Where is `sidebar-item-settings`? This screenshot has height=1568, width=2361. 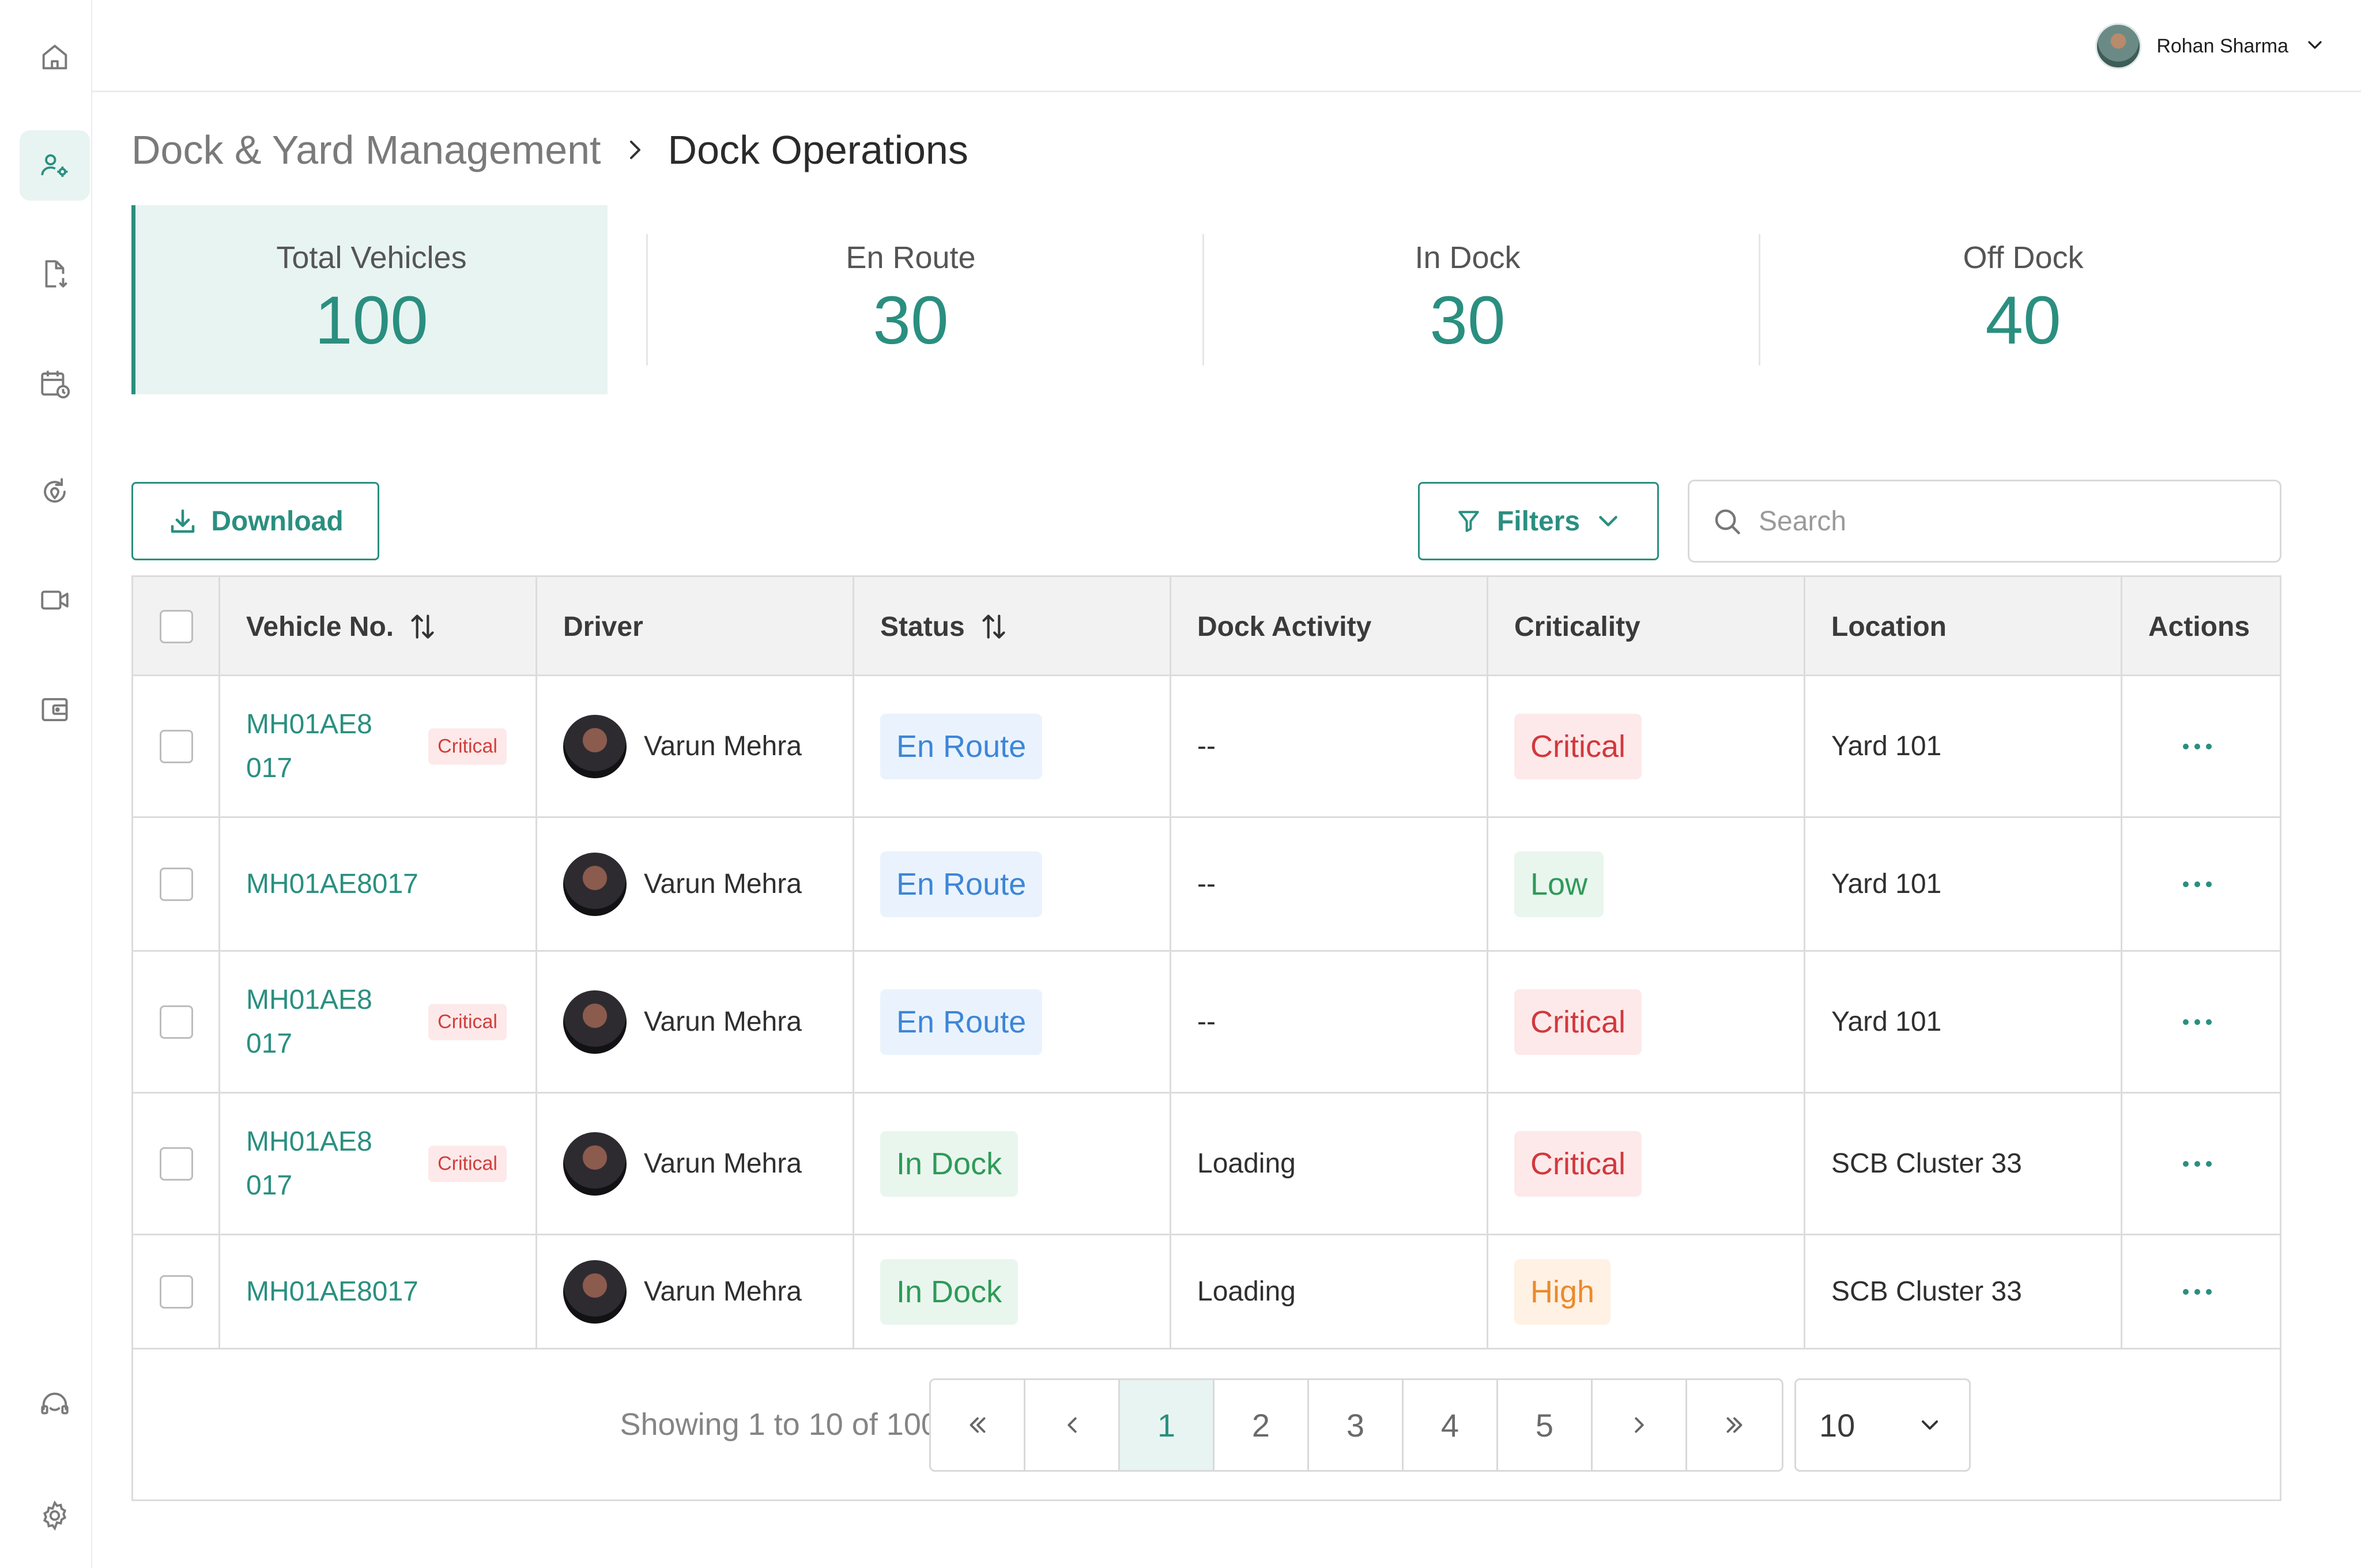 sidebar-item-settings is located at coordinates (55, 1515).